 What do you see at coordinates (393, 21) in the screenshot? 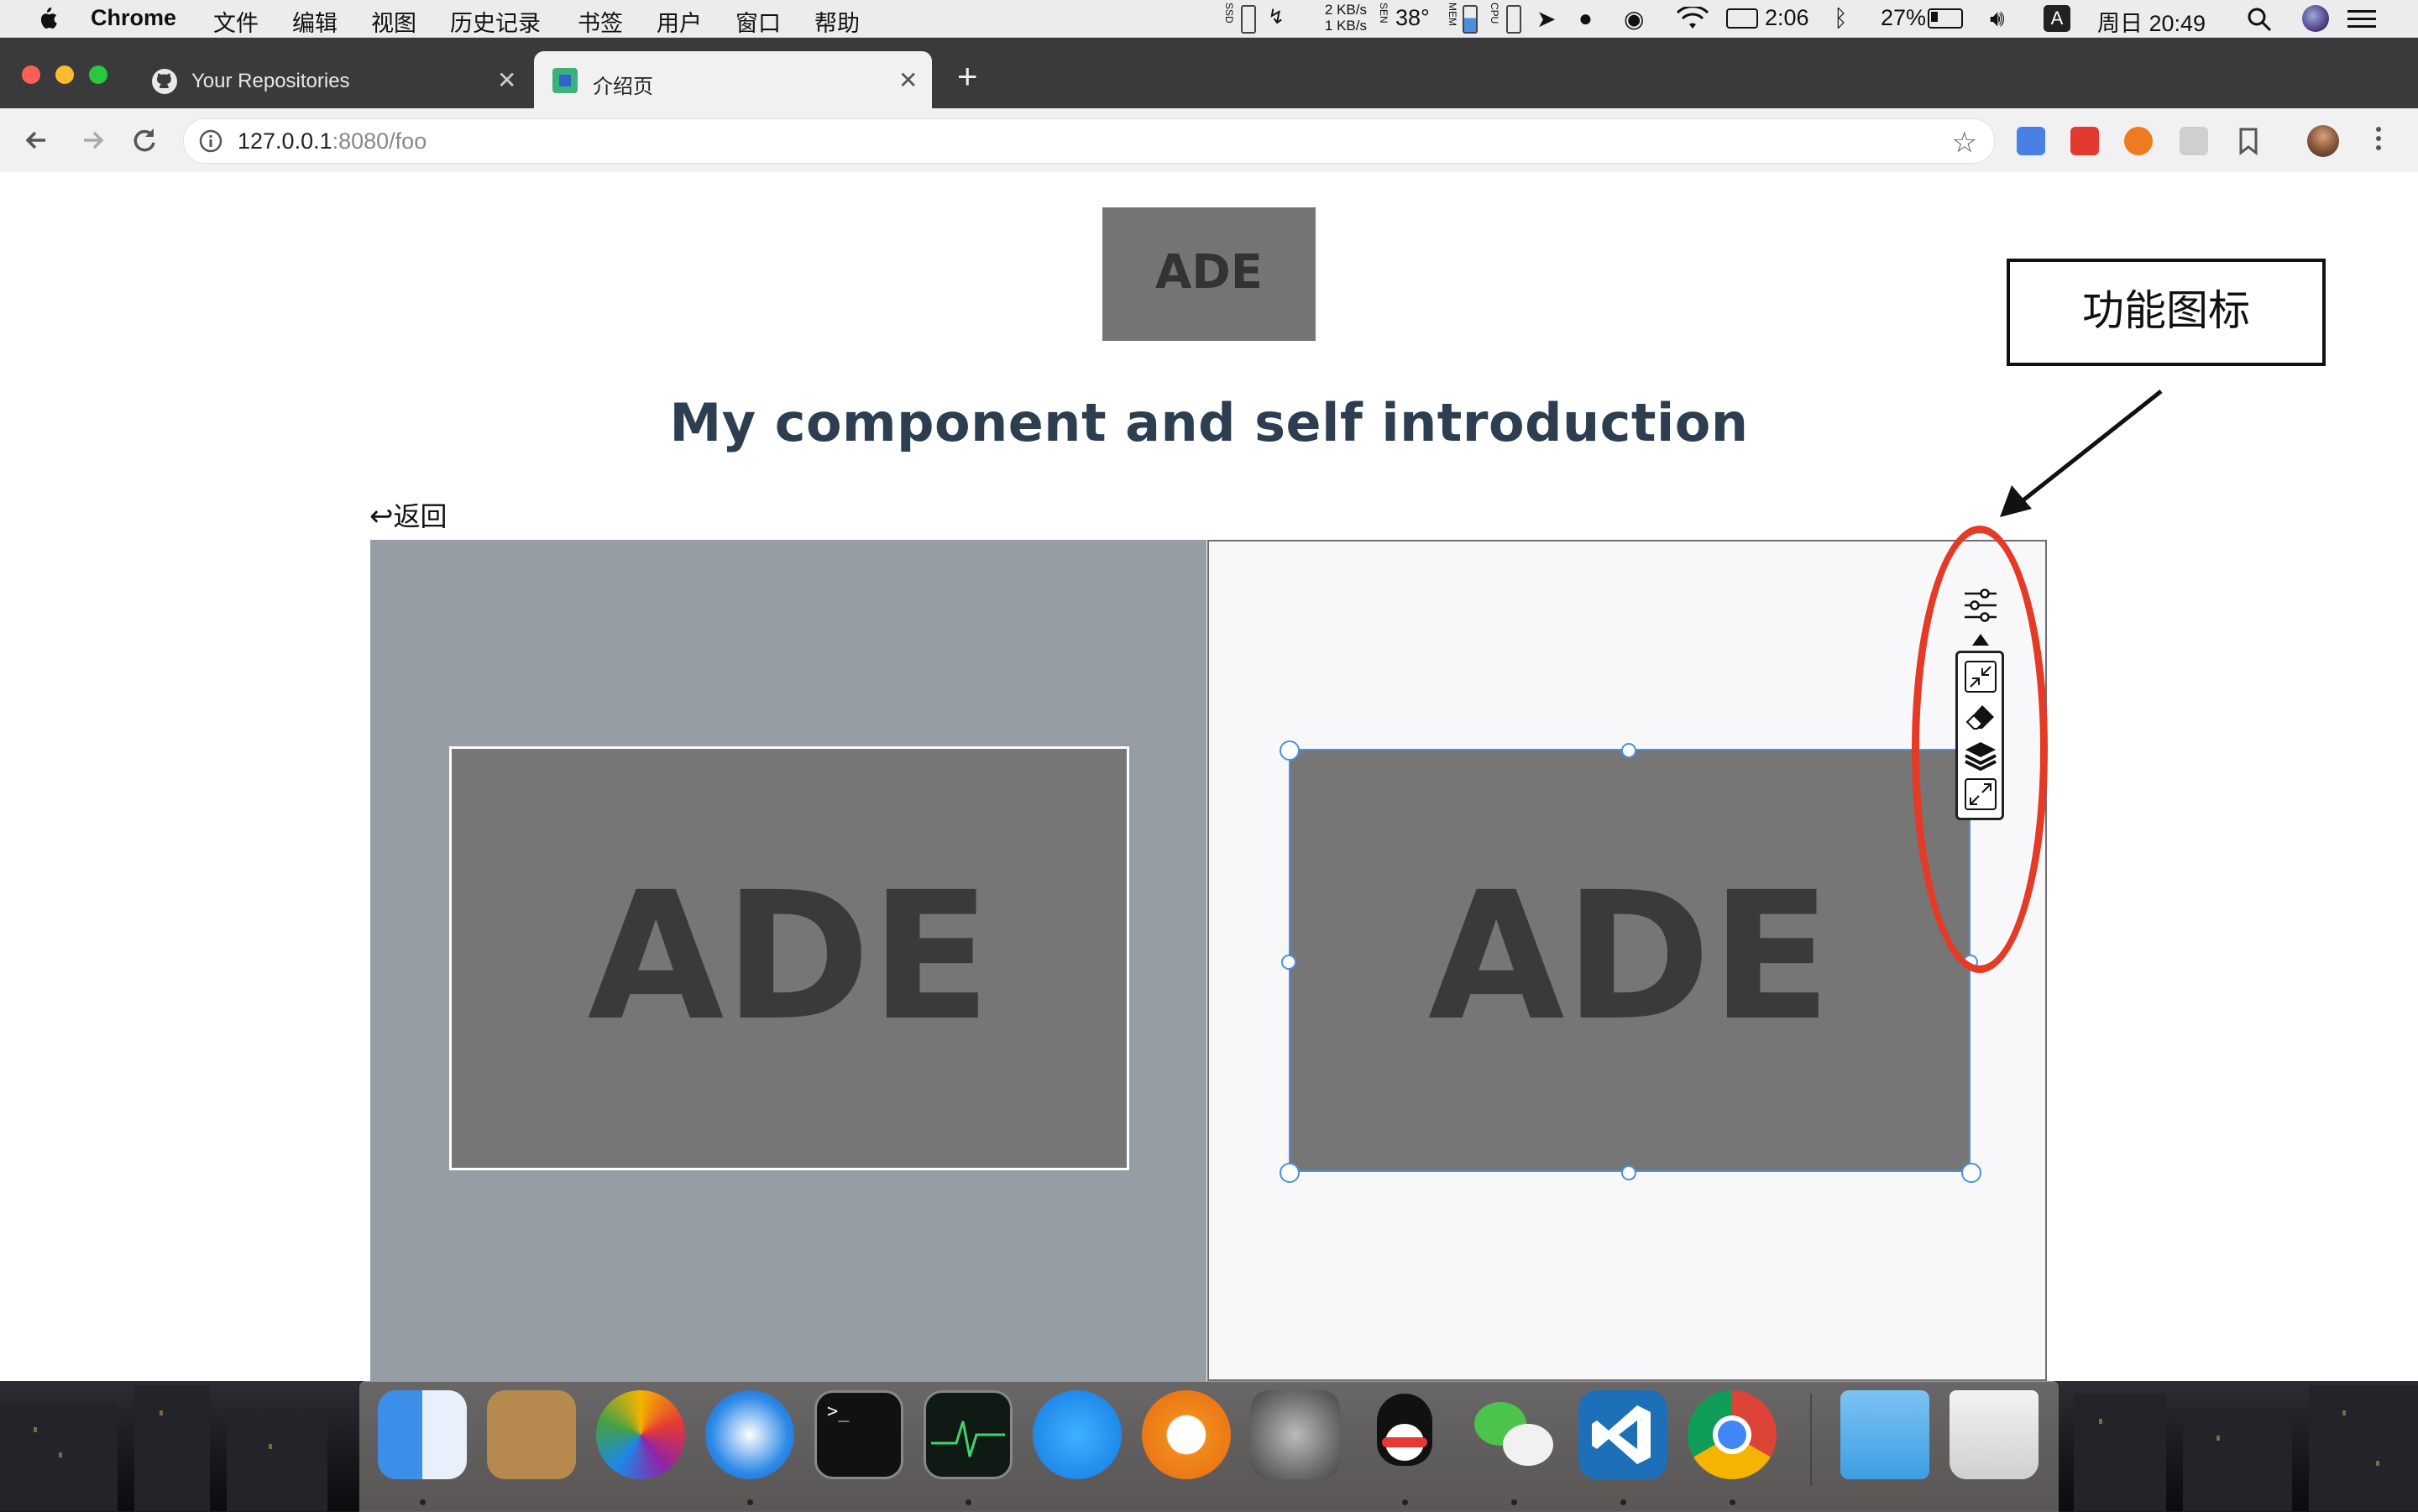
I see `menu-view: 视图` at bounding box center [393, 21].